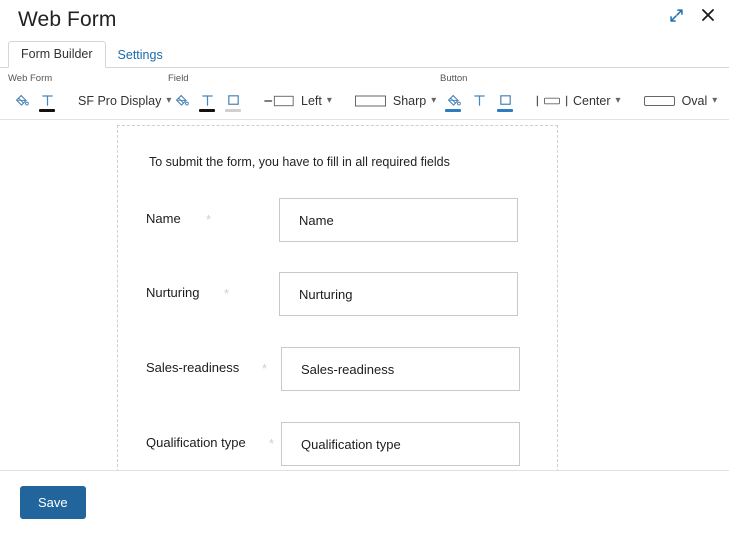  I want to click on tab-form-builder-label: Form Builder, so click(57, 53).